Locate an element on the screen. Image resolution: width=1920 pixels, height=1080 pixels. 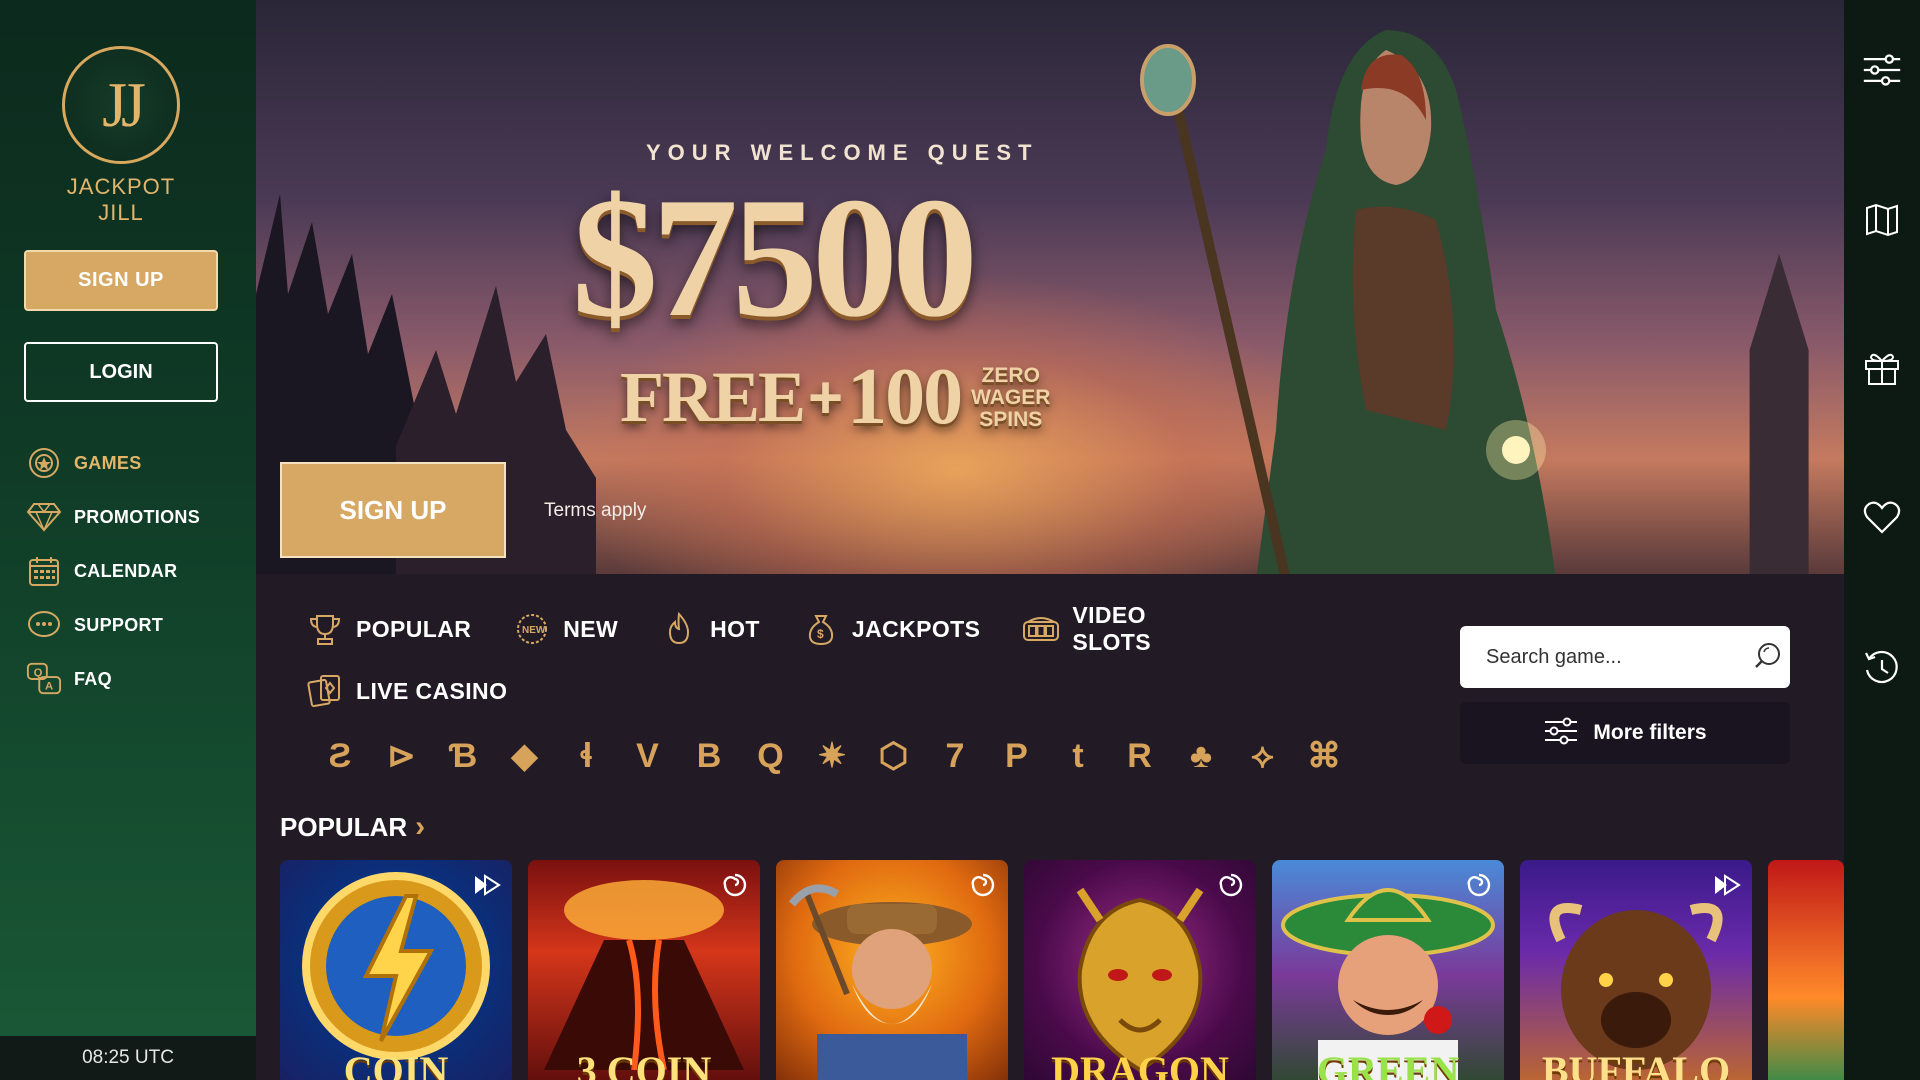
svg-text: NEW is located at coordinates (534, 630).